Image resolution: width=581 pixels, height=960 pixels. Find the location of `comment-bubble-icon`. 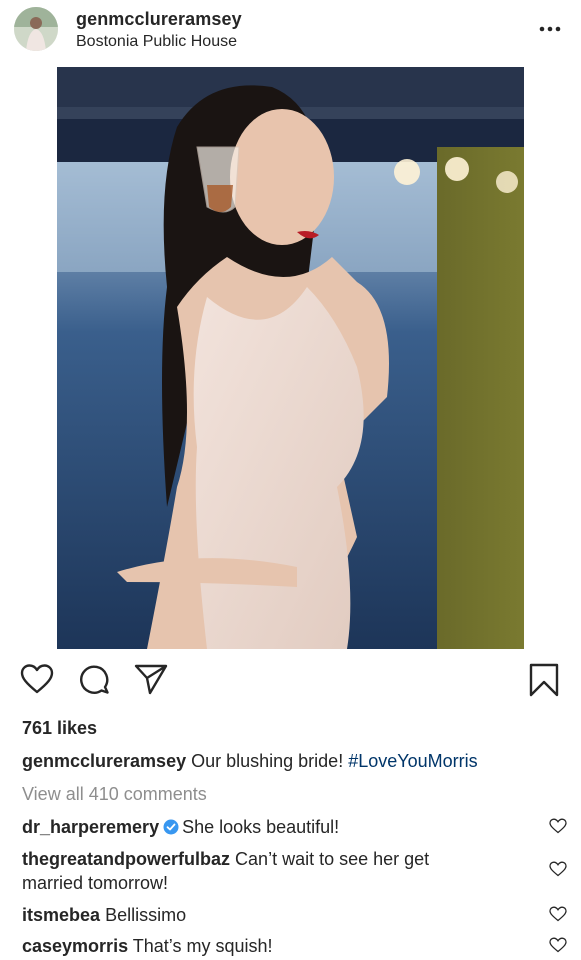

comment-bubble-icon is located at coordinates (94, 679).